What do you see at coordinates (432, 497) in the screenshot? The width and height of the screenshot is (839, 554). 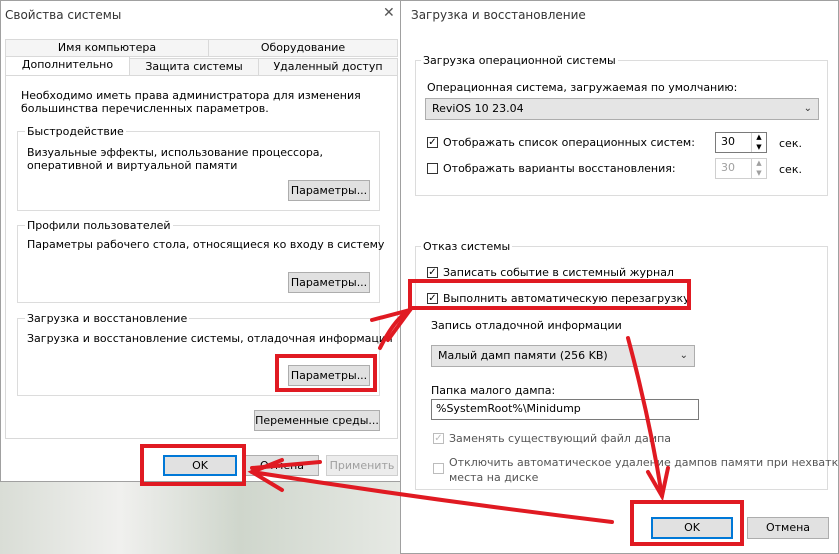 I see `arrow-to-left-ok` at bounding box center [432, 497].